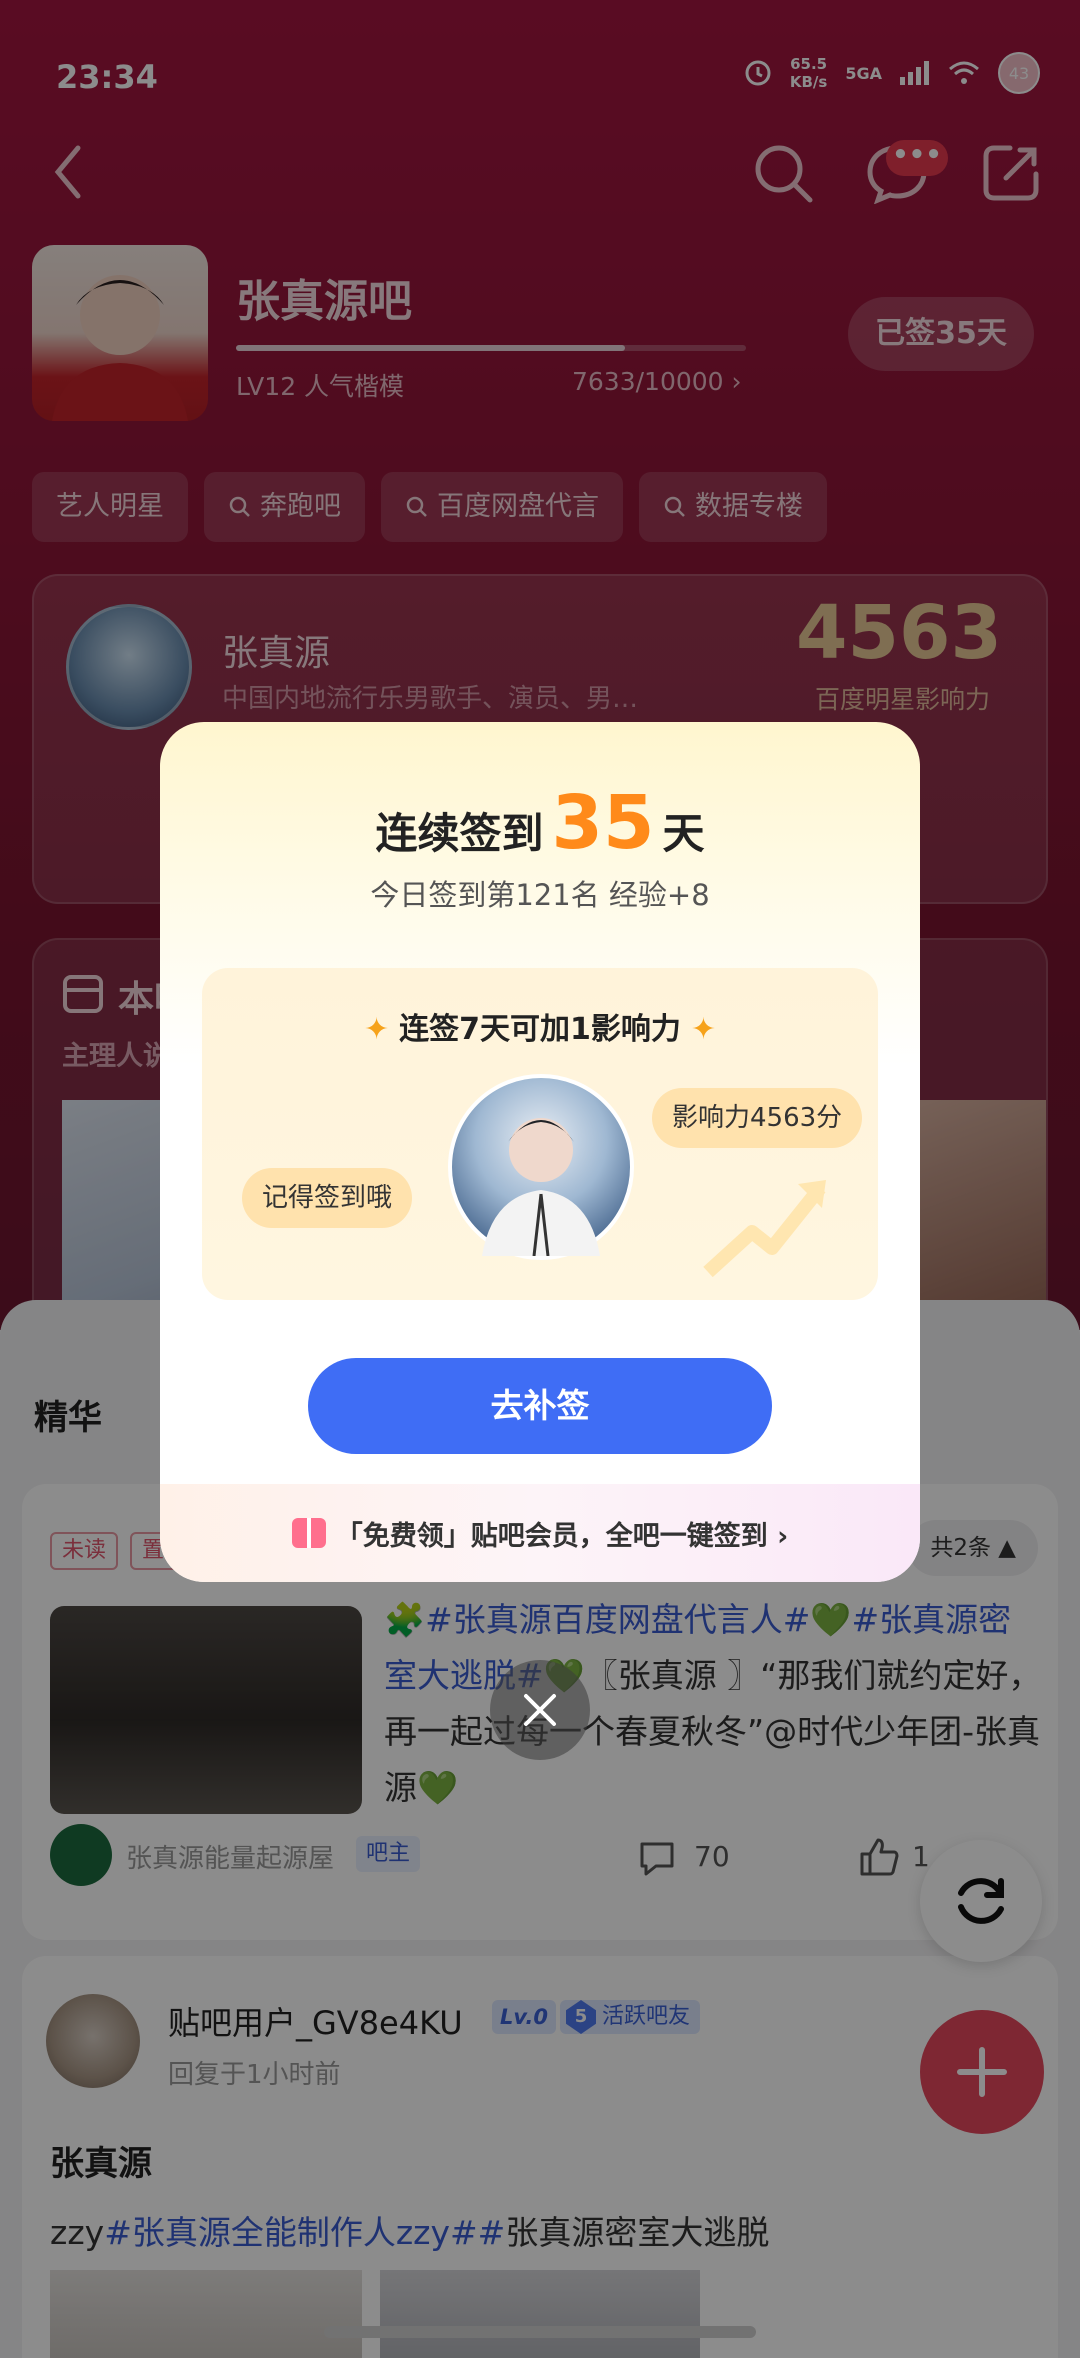  Describe the element at coordinates (327, 1198) in the screenshot. I see `reminder-bubble: 记得签到哦` at that location.